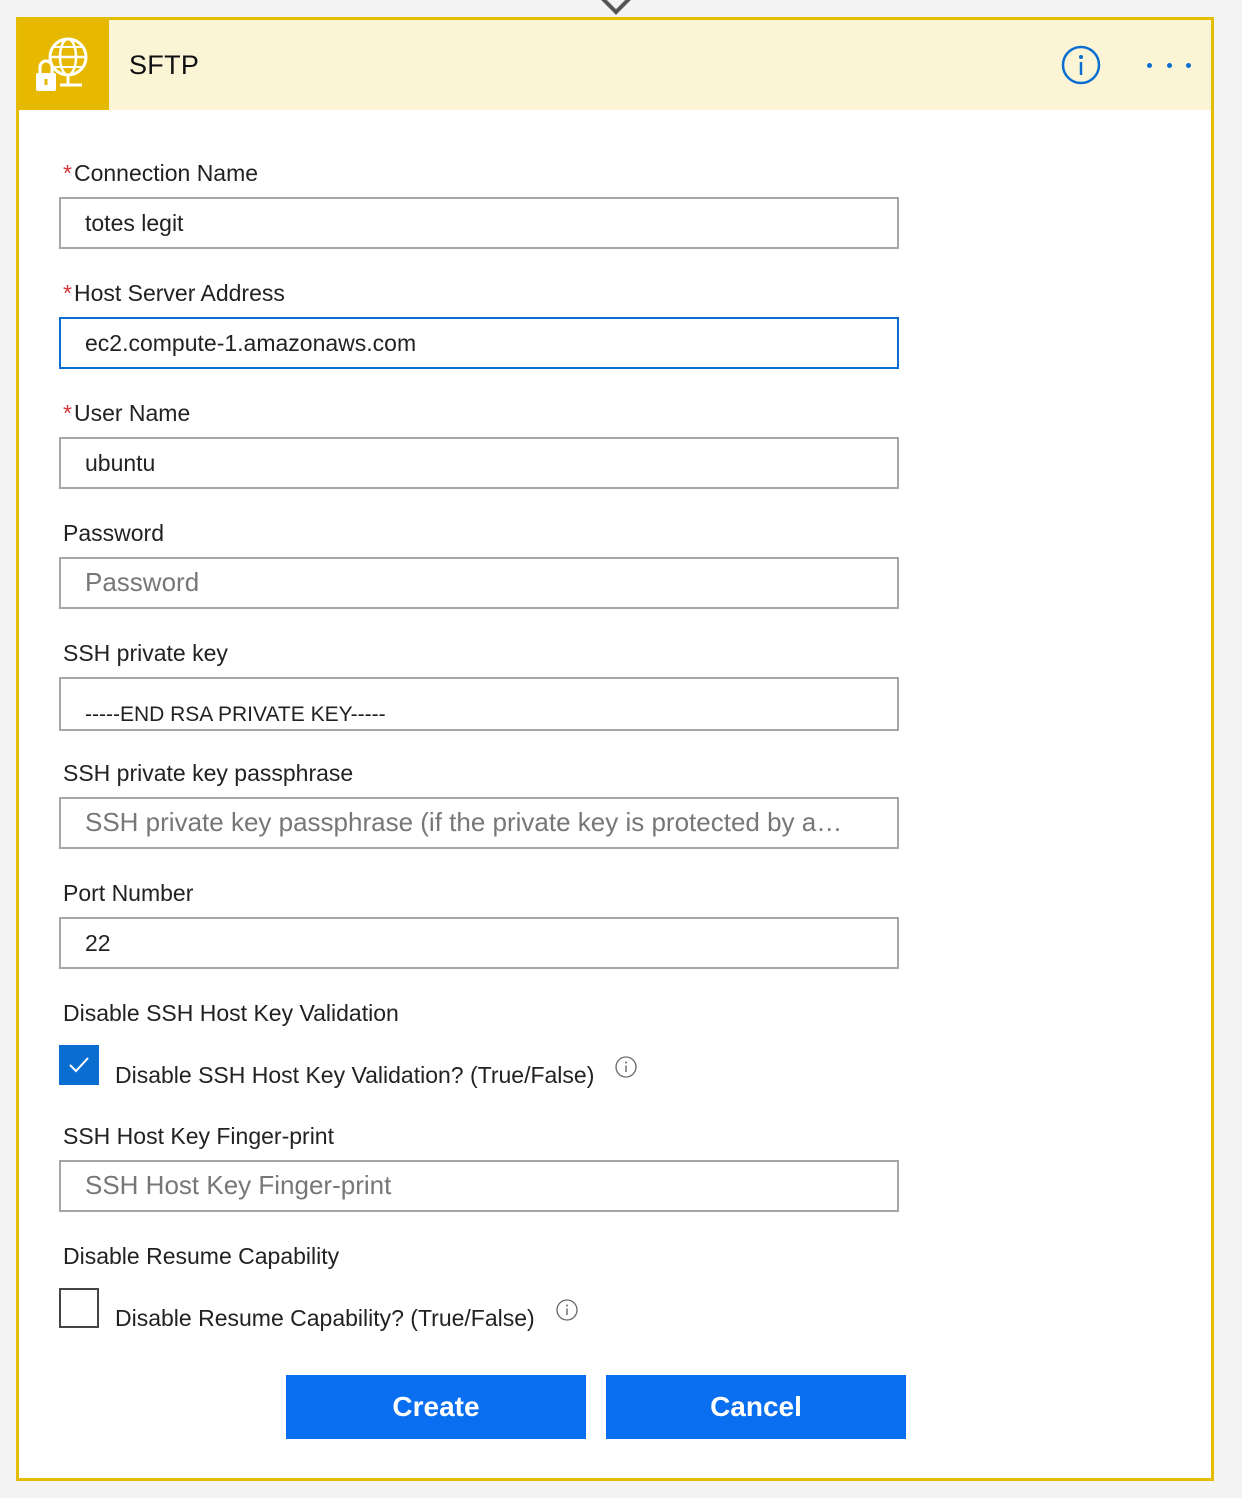 This screenshot has width=1242, height=1498. I want to click on password-input, so click(479, 583).